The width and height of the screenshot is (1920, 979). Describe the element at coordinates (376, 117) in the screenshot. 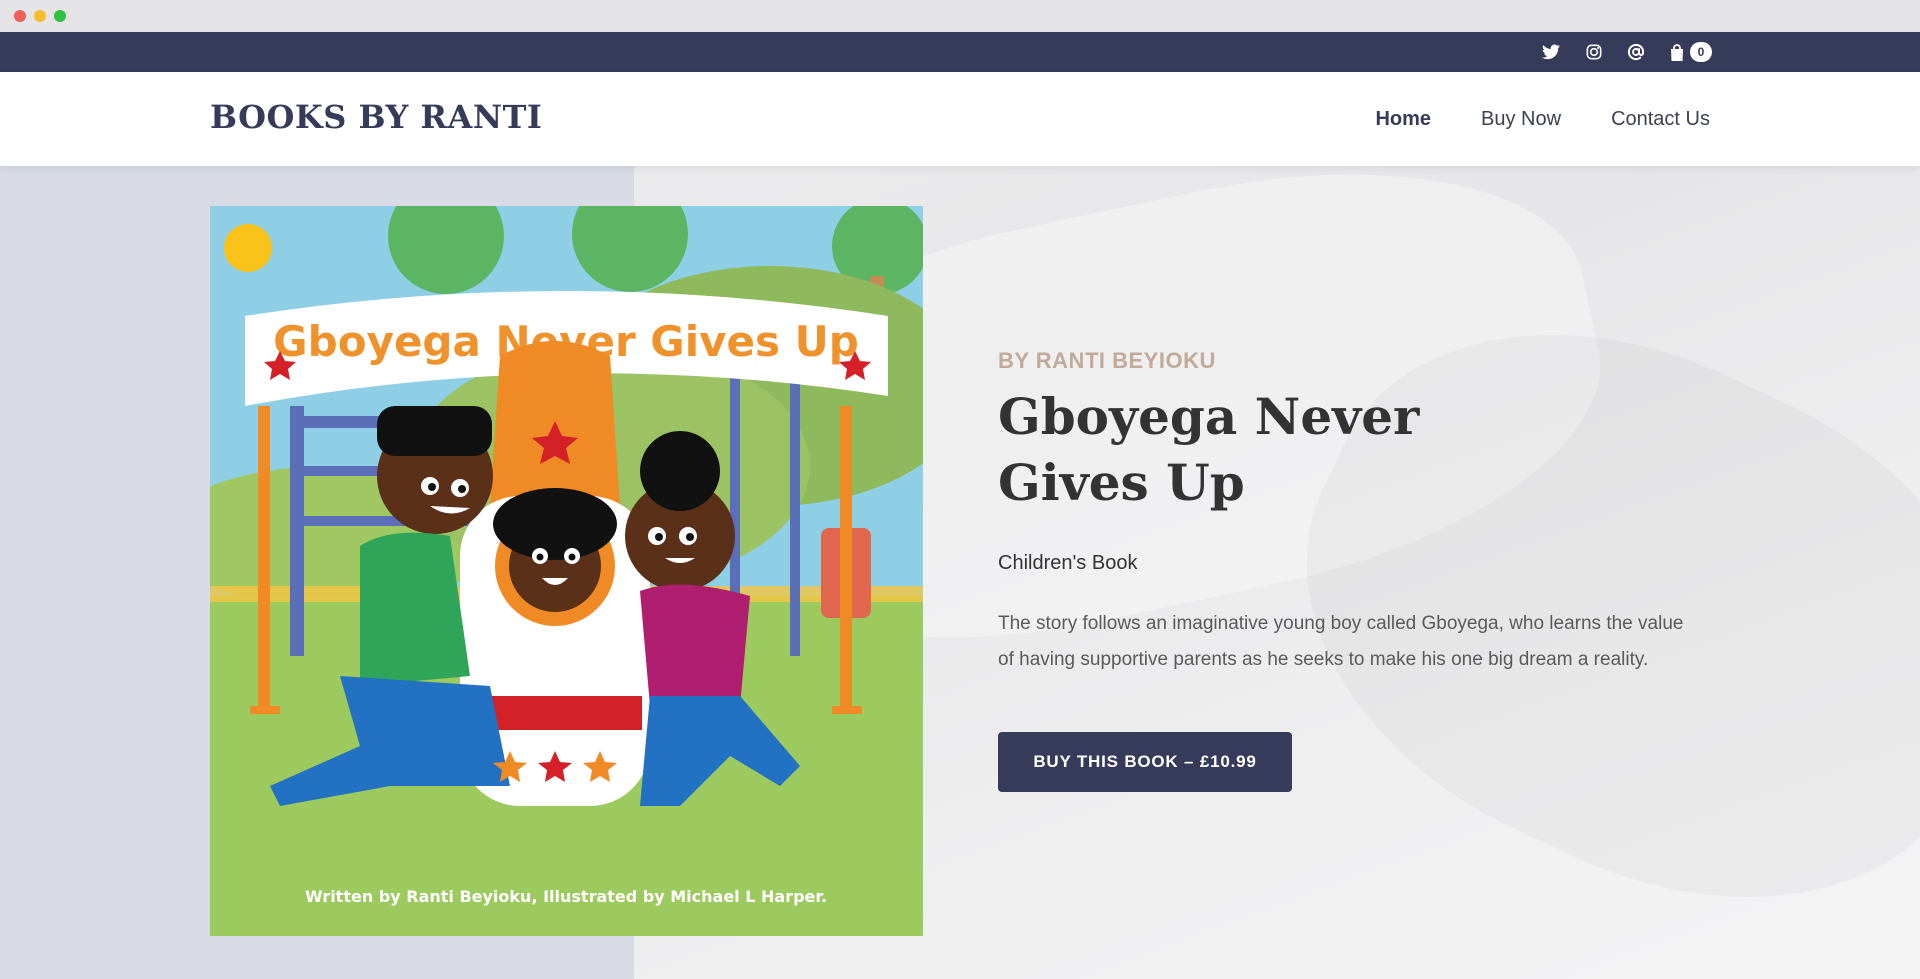

I see `site-logo: BOOKS BY RANTI` at that location.